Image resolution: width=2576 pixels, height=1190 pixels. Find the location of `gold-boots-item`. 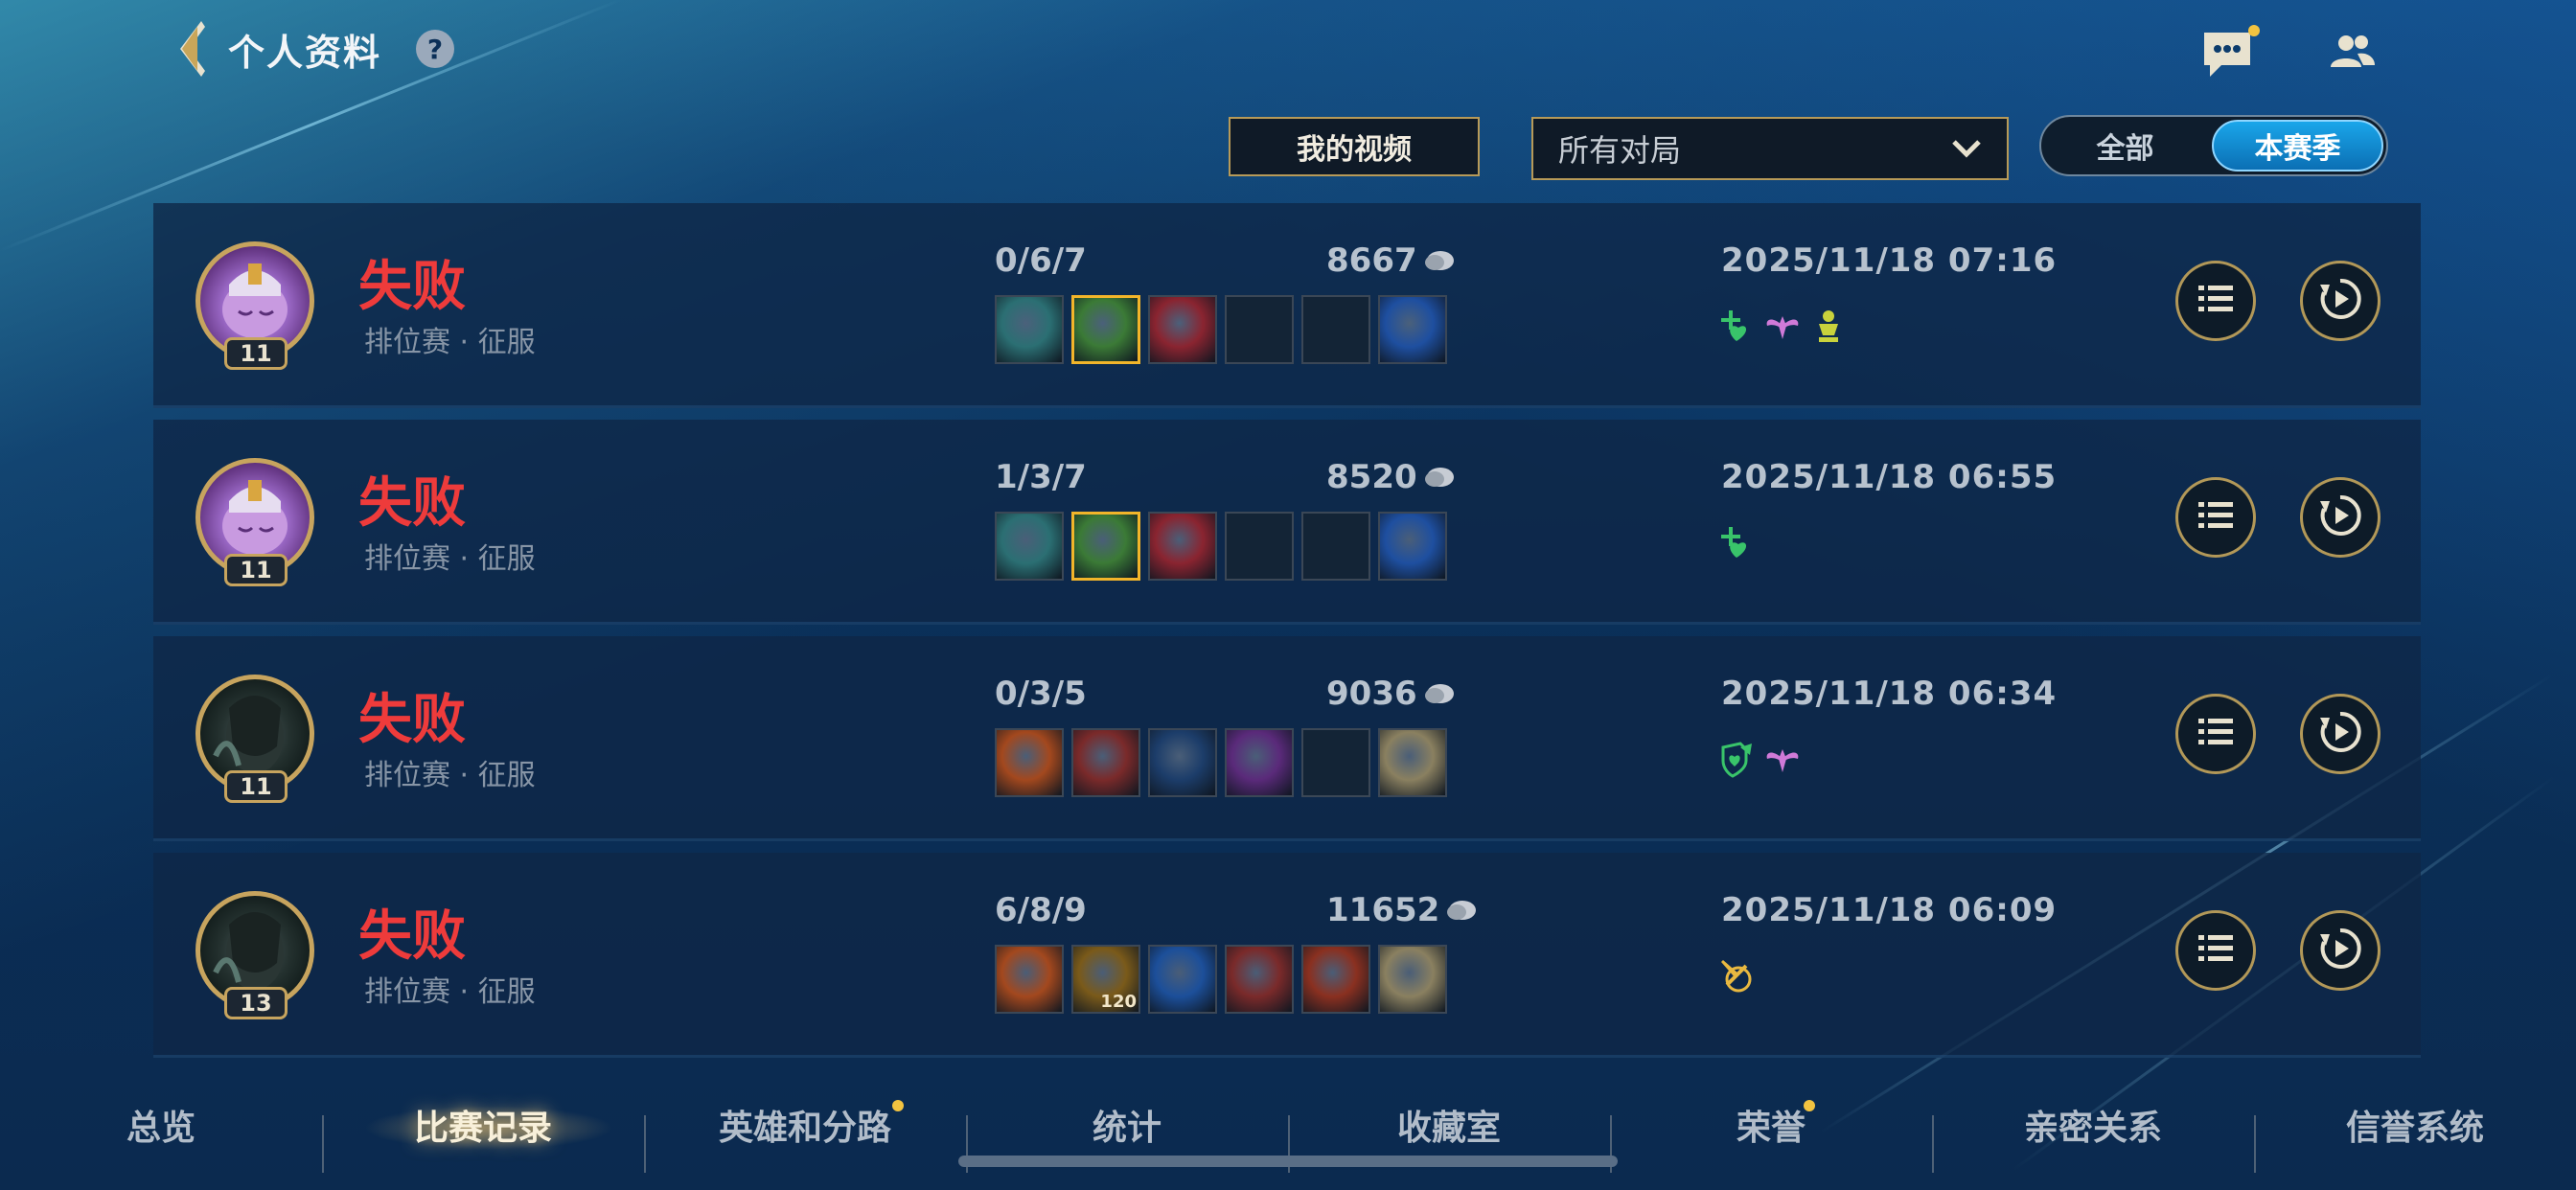

gold-boots-item is located at coordinates (1182, 763).